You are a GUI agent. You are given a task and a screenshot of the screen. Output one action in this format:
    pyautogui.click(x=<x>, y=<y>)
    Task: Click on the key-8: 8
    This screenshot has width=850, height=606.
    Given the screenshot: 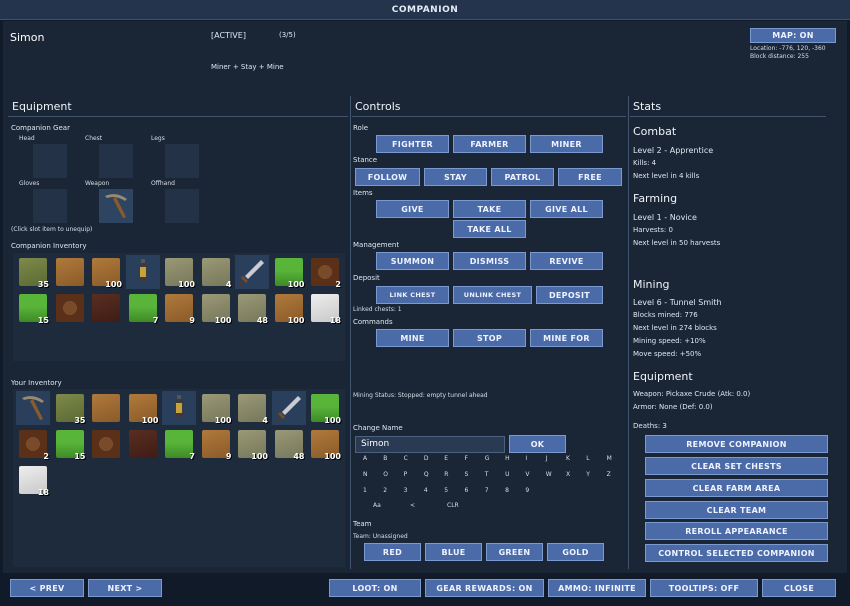 What is the action you would take?
    pyautogui.click(x=507, y=490)
    